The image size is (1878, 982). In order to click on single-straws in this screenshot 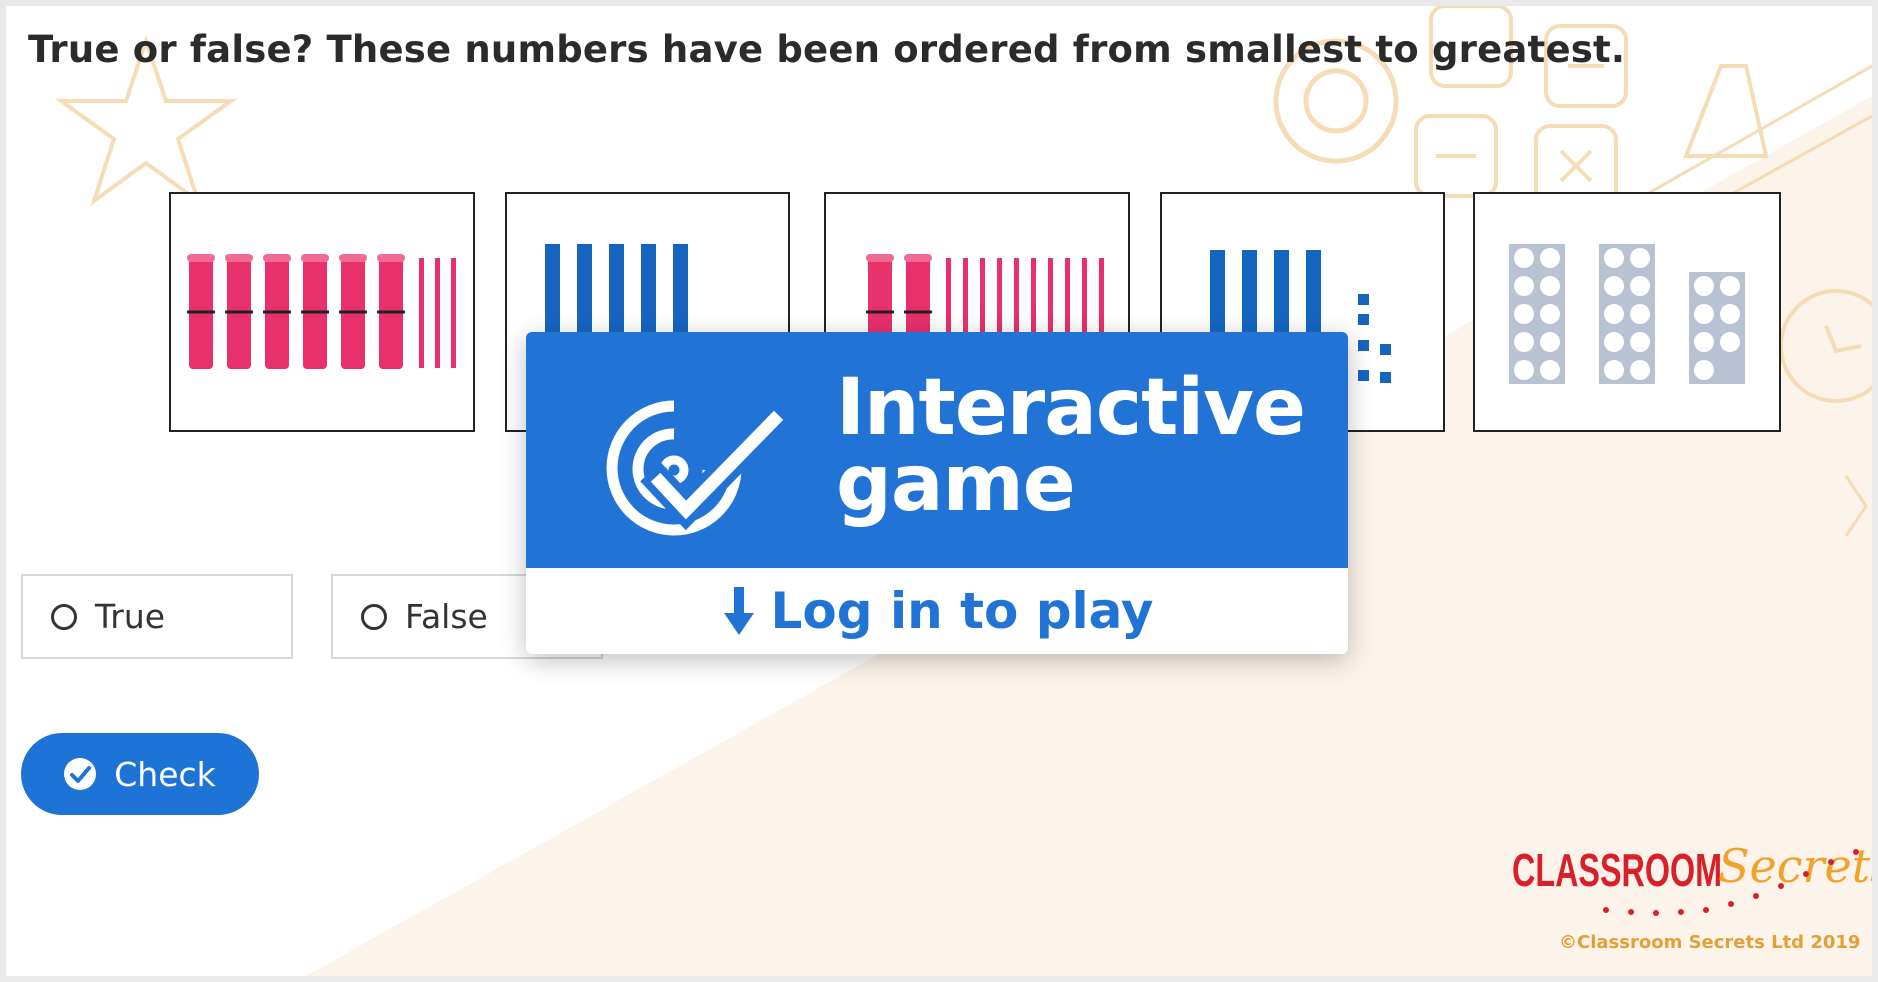, I will do `click(437, 313)`.